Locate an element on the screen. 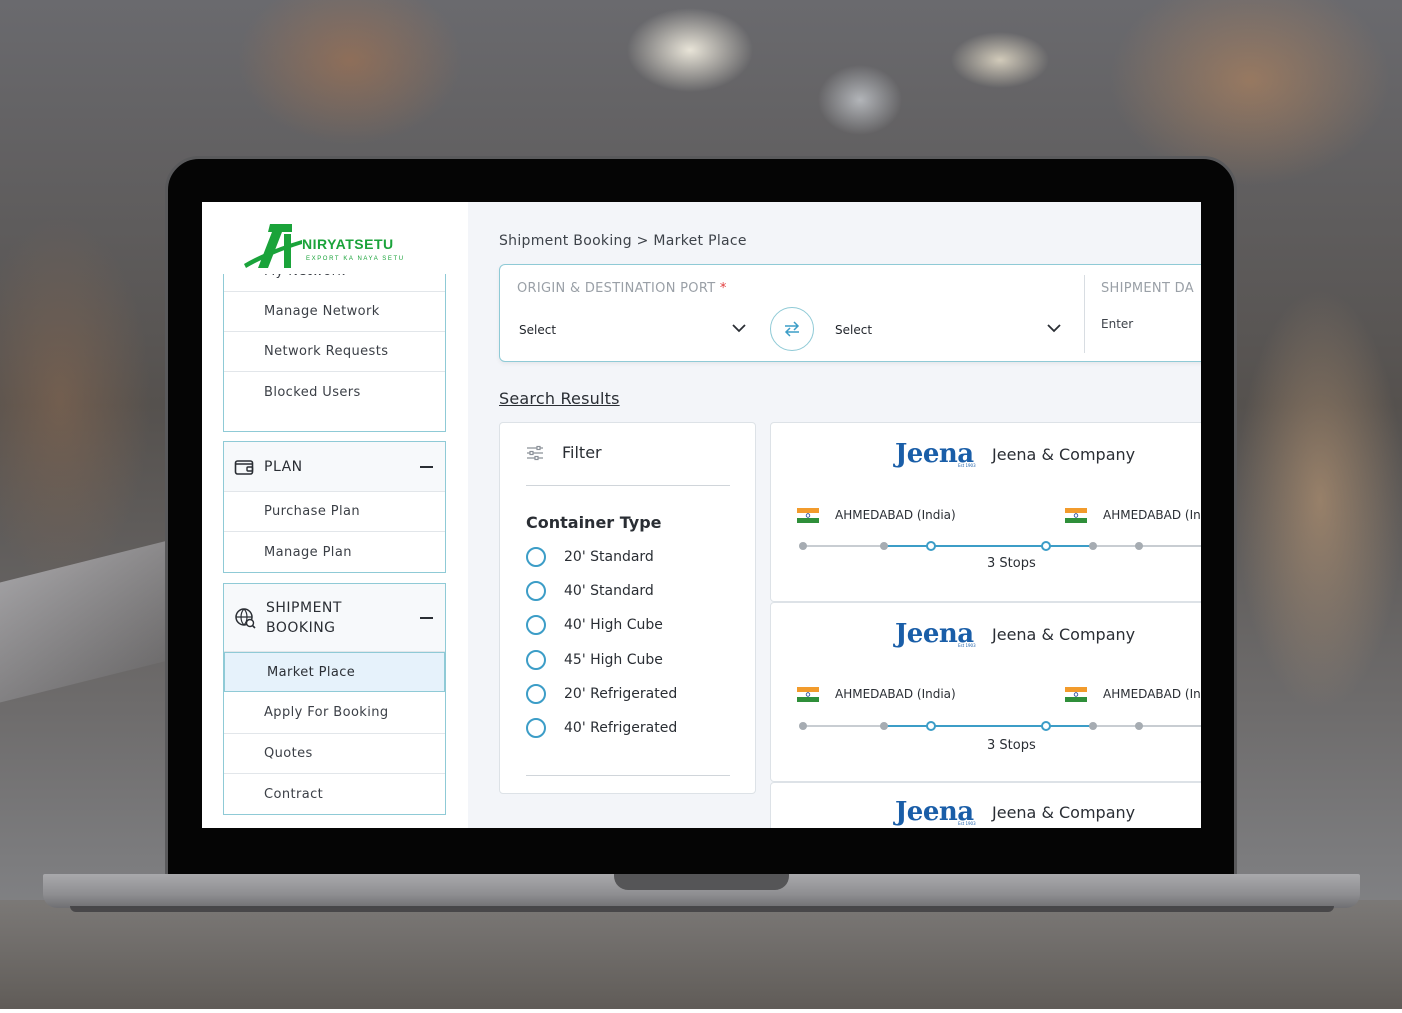 This screenshot has width=1402, height=1013. laptop-notch is located at coordinates (701, 882).